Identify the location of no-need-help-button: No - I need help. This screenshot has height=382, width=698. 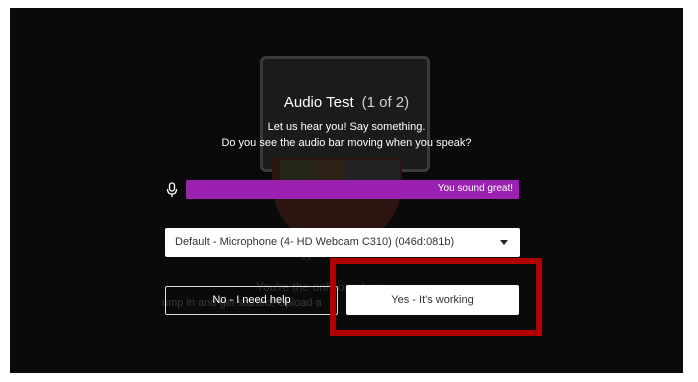
(251, 300).